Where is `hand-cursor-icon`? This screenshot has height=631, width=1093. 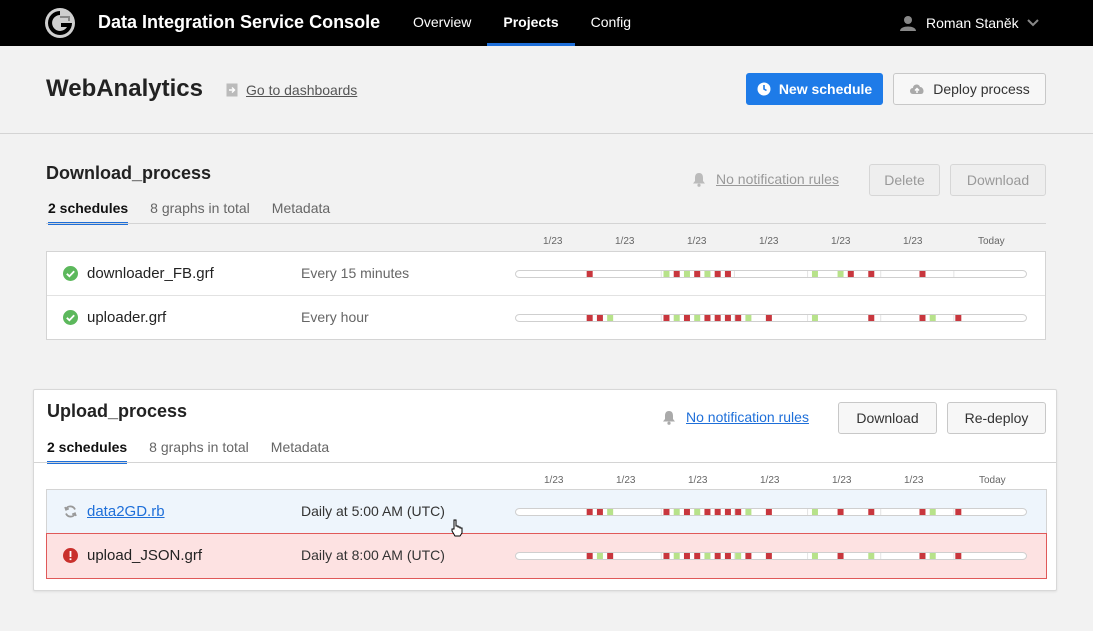 hand-cursor-icon is located at coordinates (457, 528).